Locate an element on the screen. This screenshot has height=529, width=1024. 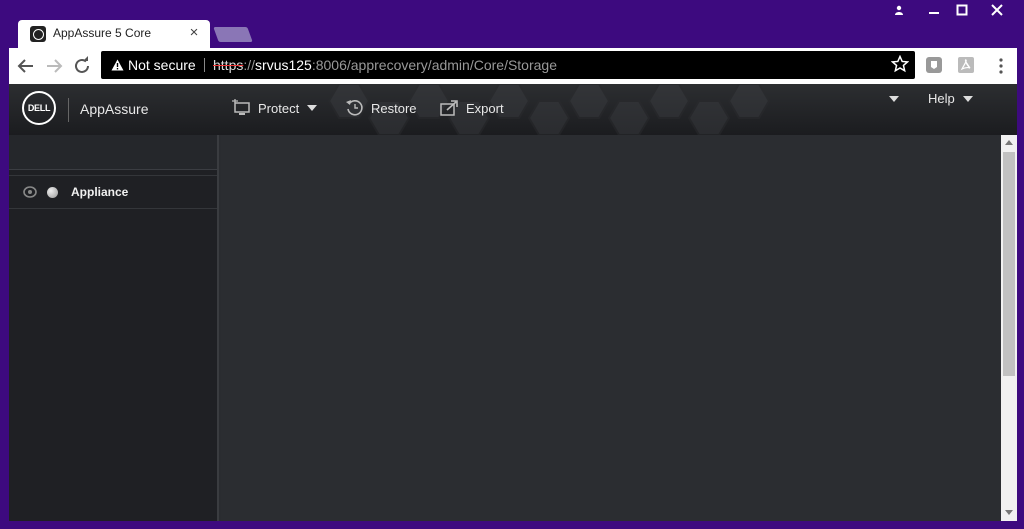
url-host: srvus125 is located at coordinates (283, 65).